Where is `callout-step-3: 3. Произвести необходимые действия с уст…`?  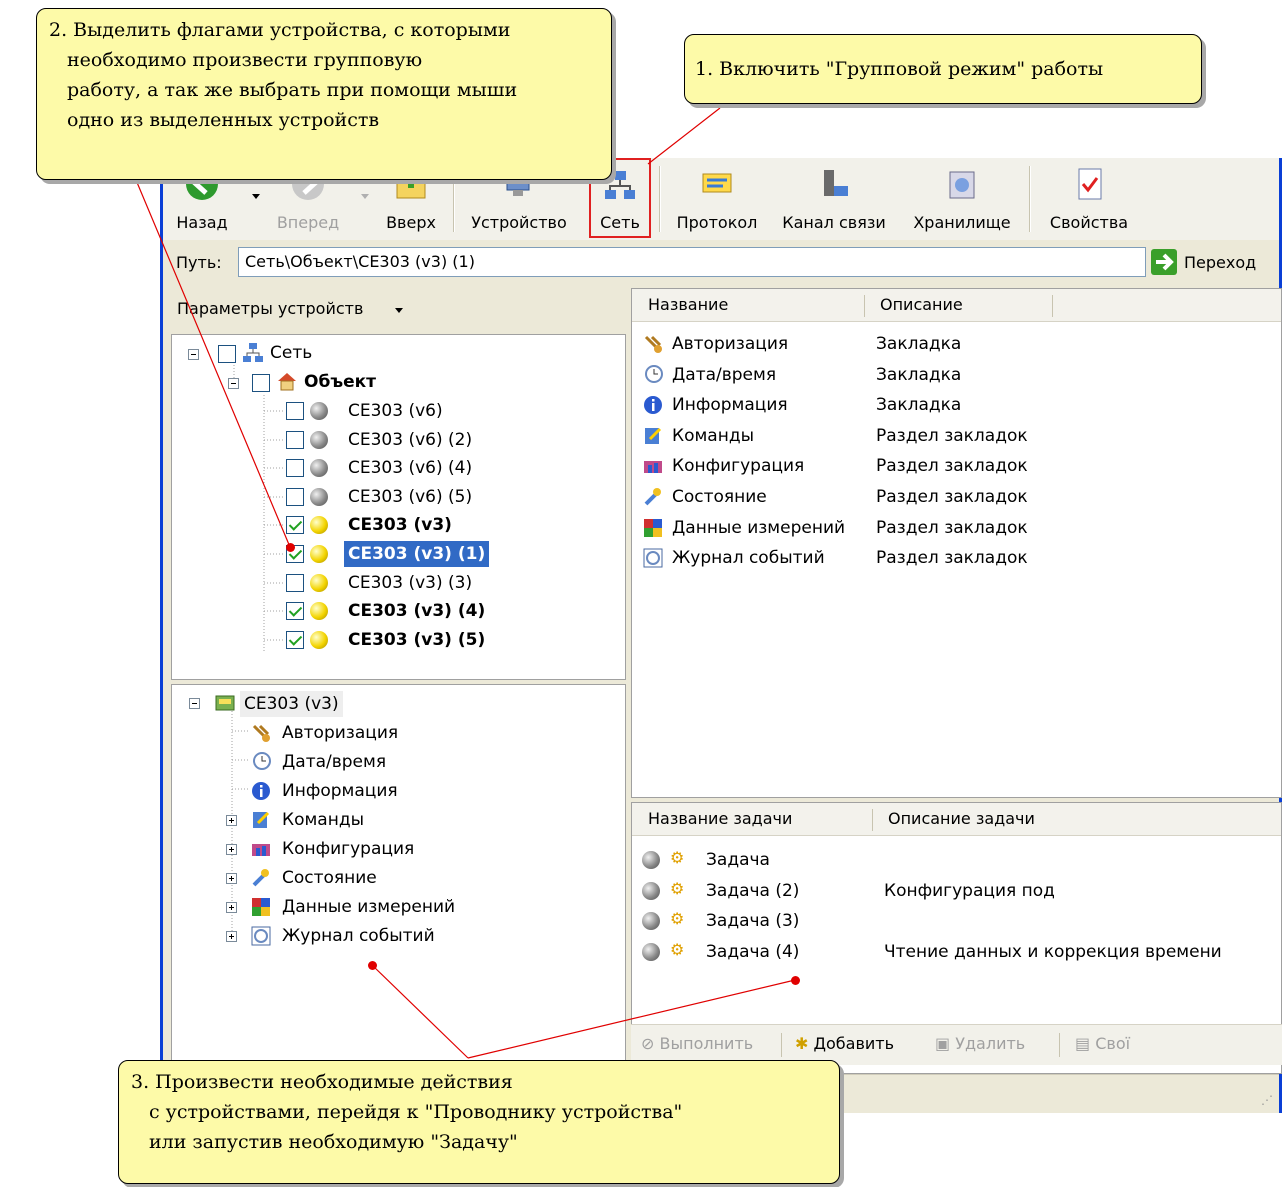
callout-step-3: 3. Произвести необходимые действия с уст… is located at coordinates (479, 1122).